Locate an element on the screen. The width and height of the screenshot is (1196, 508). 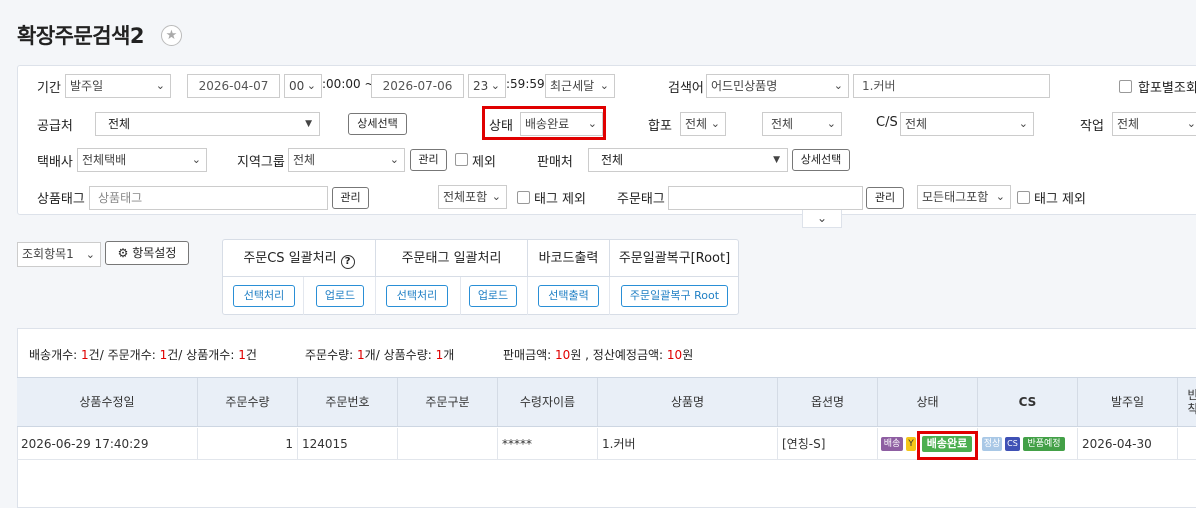
bulk-tag-header: 주문태그 일괄처리 is located at coordinates (452, 258).